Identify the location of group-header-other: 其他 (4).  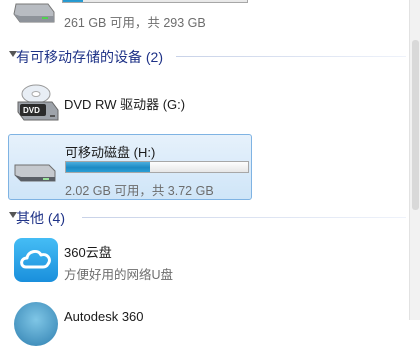
(206, 217).